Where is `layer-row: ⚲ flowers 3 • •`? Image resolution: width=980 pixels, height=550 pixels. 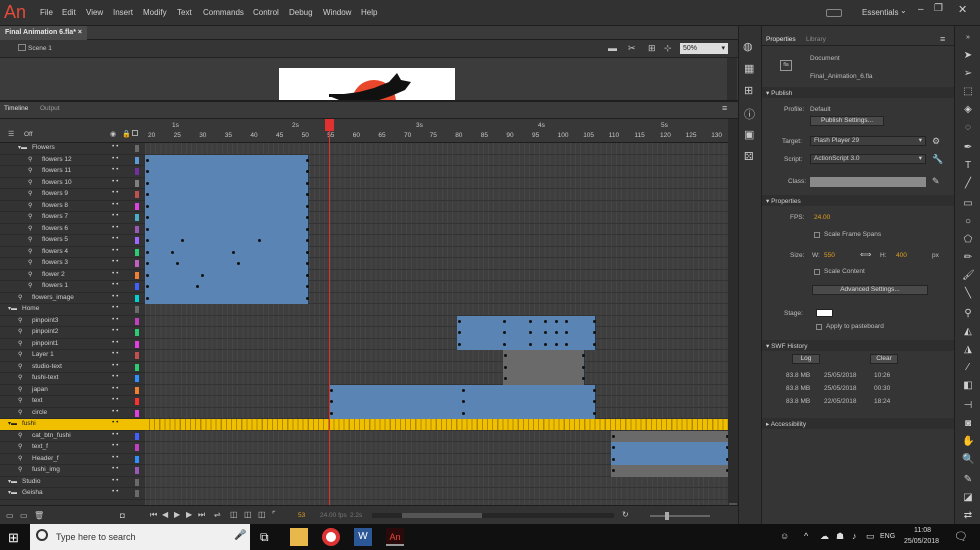
layer-row: ⚲ flowers 3 • • is located at coordinates (72, 264).